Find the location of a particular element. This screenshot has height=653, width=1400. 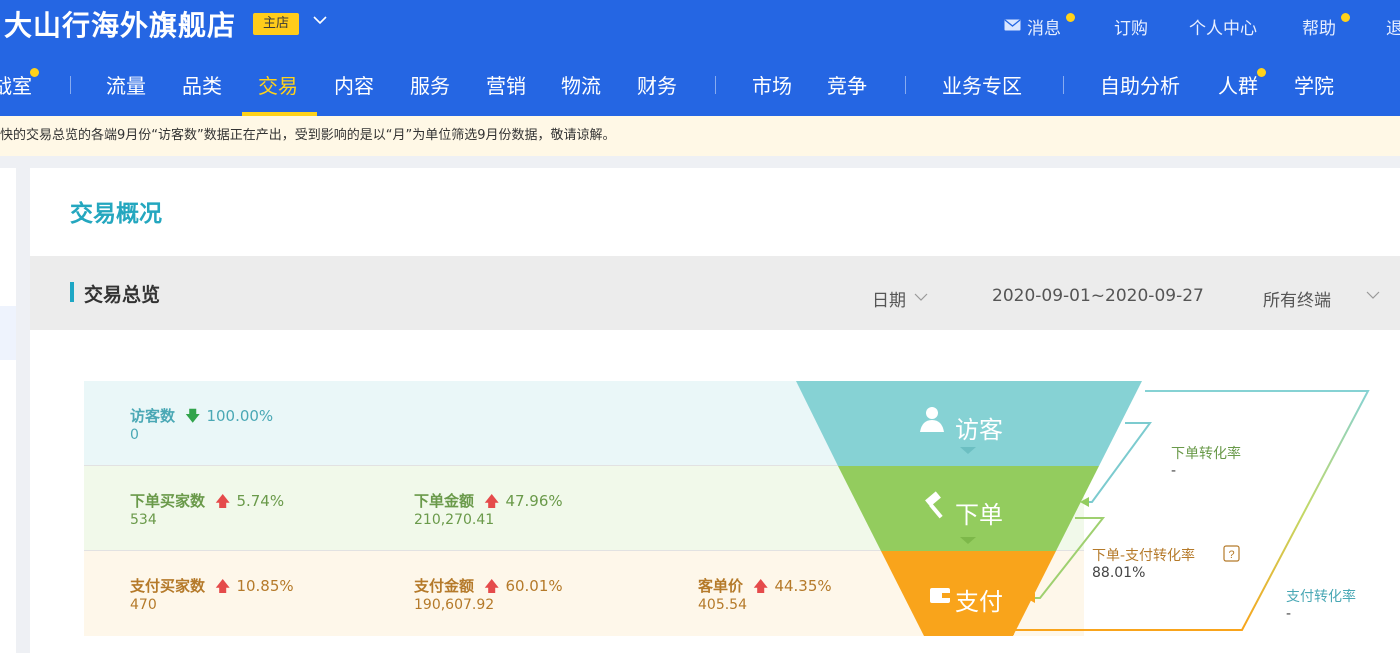

rate-payment: 支付转化率 - is located at coordinates (1321, 604).